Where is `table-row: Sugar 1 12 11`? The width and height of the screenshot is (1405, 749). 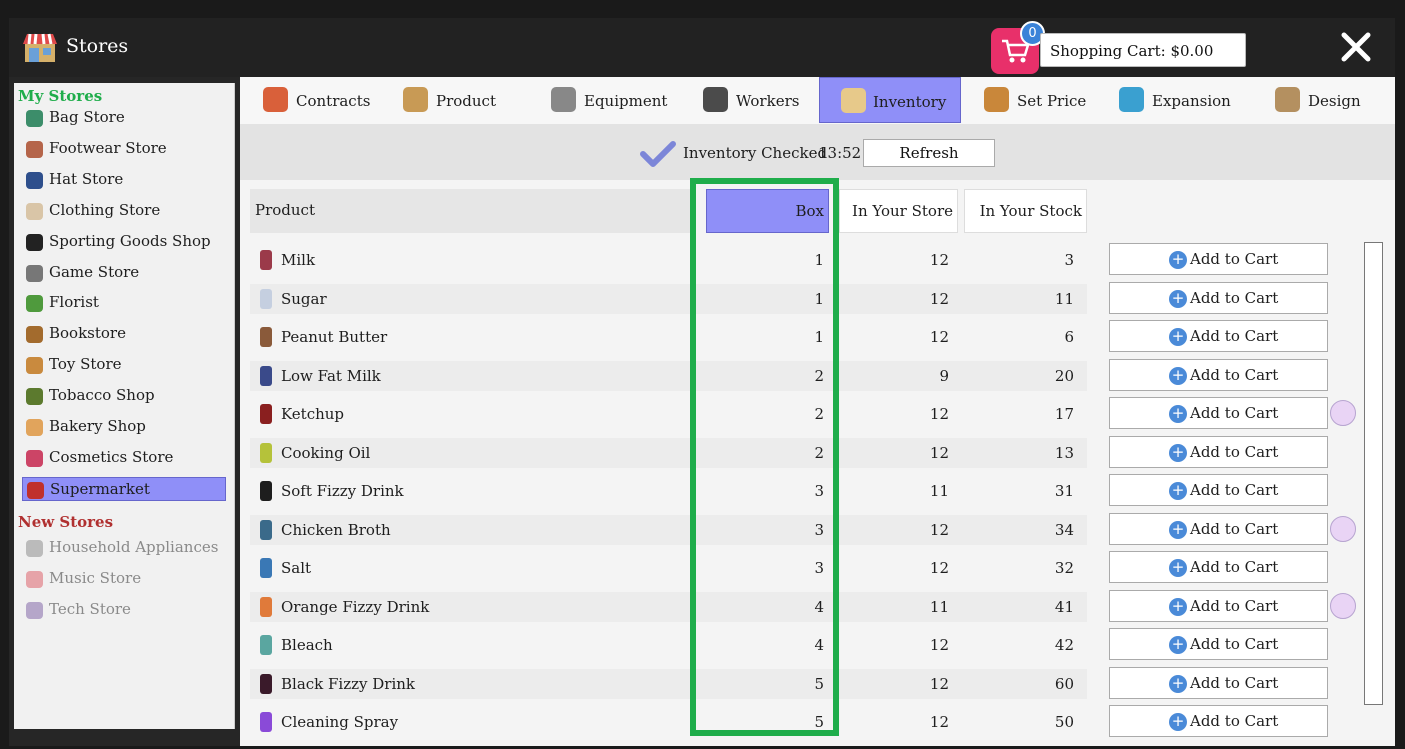
table-row: Sugar 1 12 11 is located at coordinates (668, 298).